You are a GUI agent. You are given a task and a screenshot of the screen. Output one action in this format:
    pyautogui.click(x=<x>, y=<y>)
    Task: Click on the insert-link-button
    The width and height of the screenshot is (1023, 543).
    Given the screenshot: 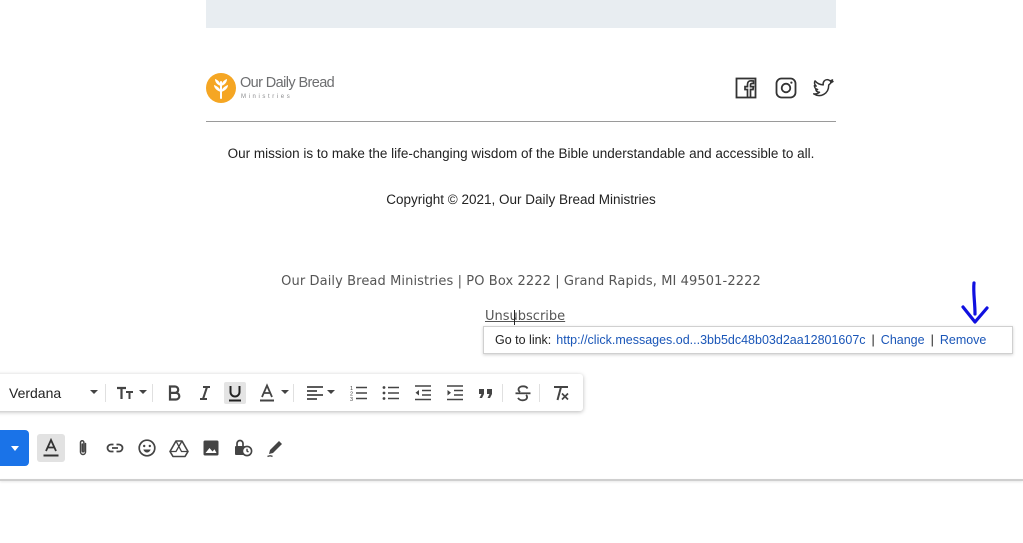 What is the action you would take?
    pyautogui.click(x=115, y=448)
    